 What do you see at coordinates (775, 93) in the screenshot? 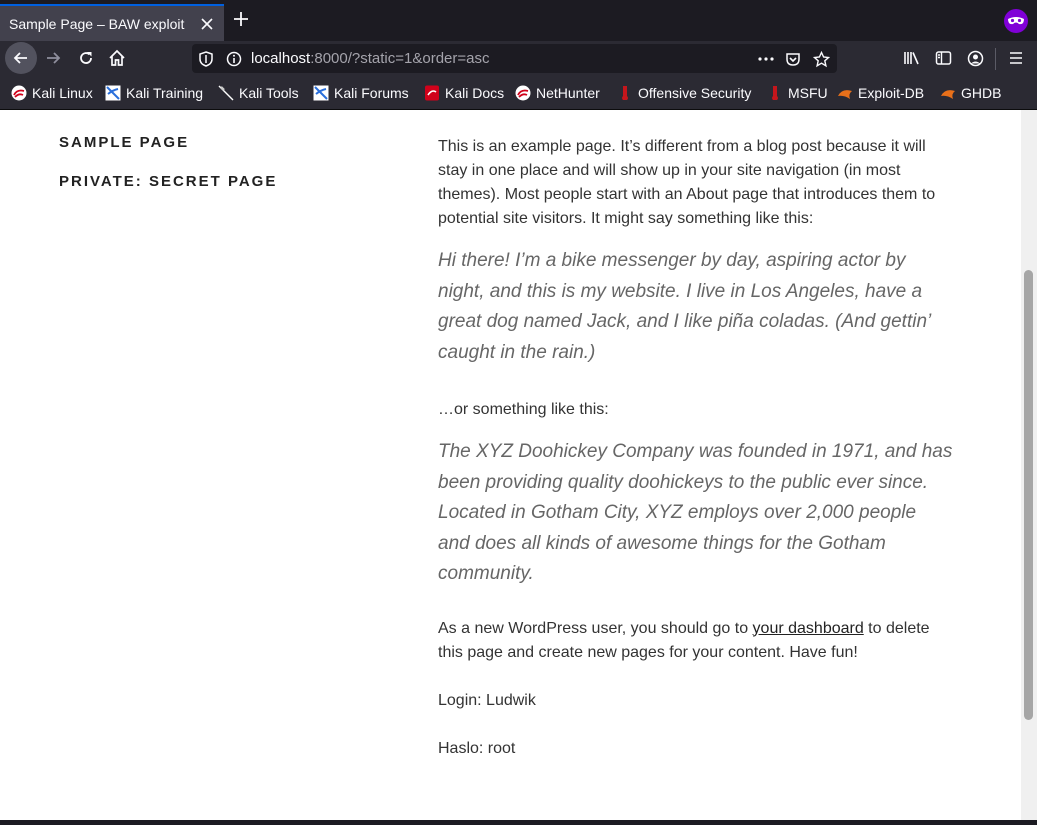
I see `msfu-icon` at bounding box center [775, 93].